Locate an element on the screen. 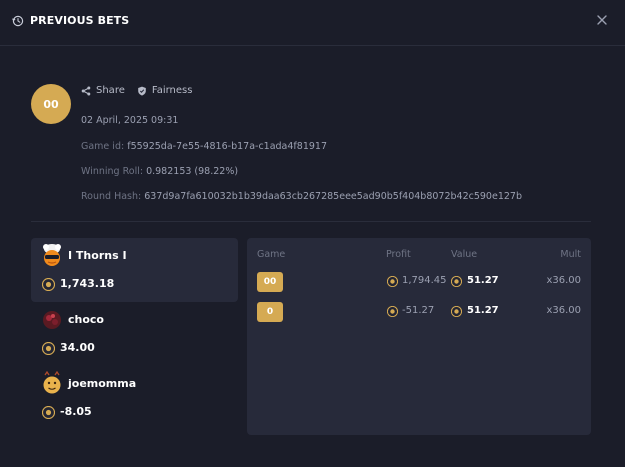 The width and height of the screenshot is (625, 467). fairness-link: Fairness is located at coordinates (165, 90).